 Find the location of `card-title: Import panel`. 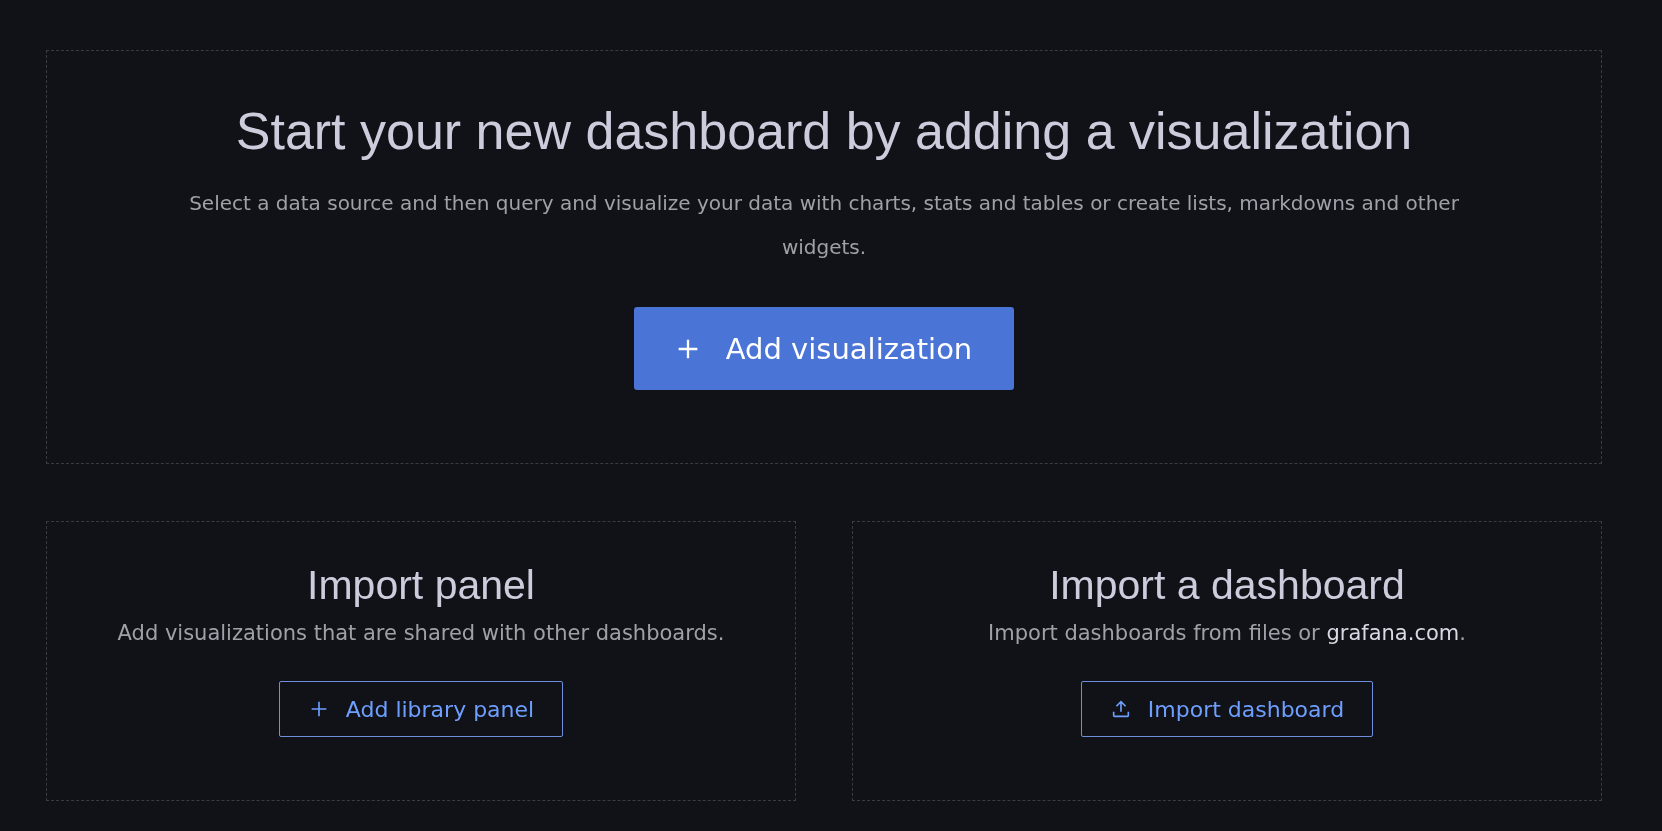

card-title: Import panel is located at coordinates (421, 585).